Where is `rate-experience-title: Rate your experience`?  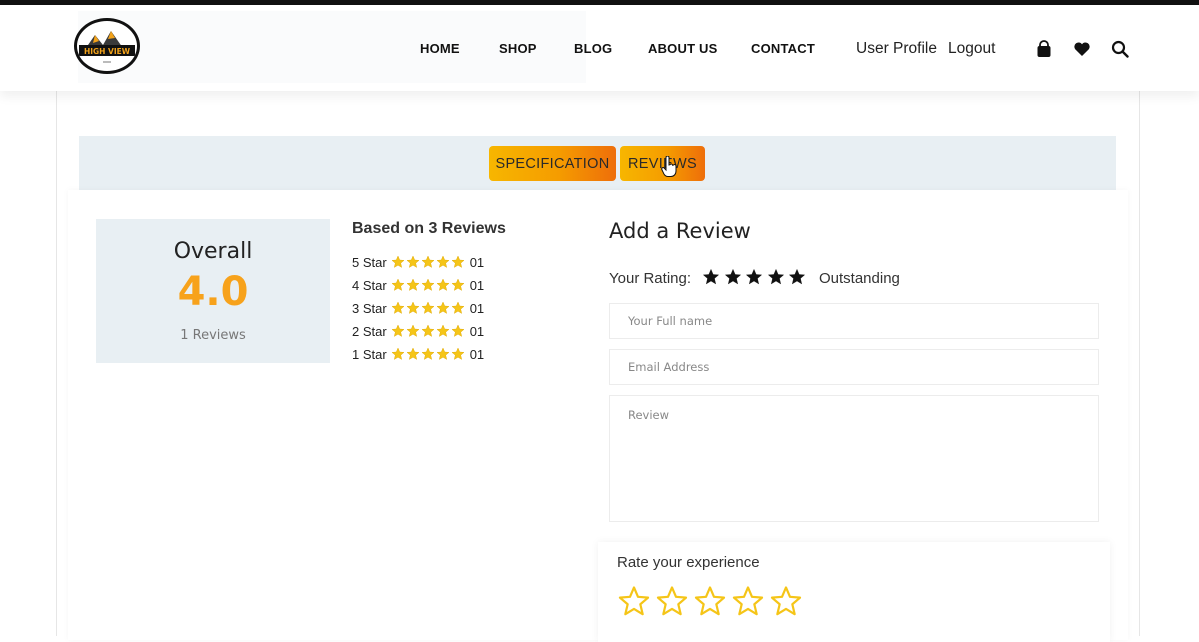
rate-experience-title: Rate your experience is located at coordinates (688, 562).